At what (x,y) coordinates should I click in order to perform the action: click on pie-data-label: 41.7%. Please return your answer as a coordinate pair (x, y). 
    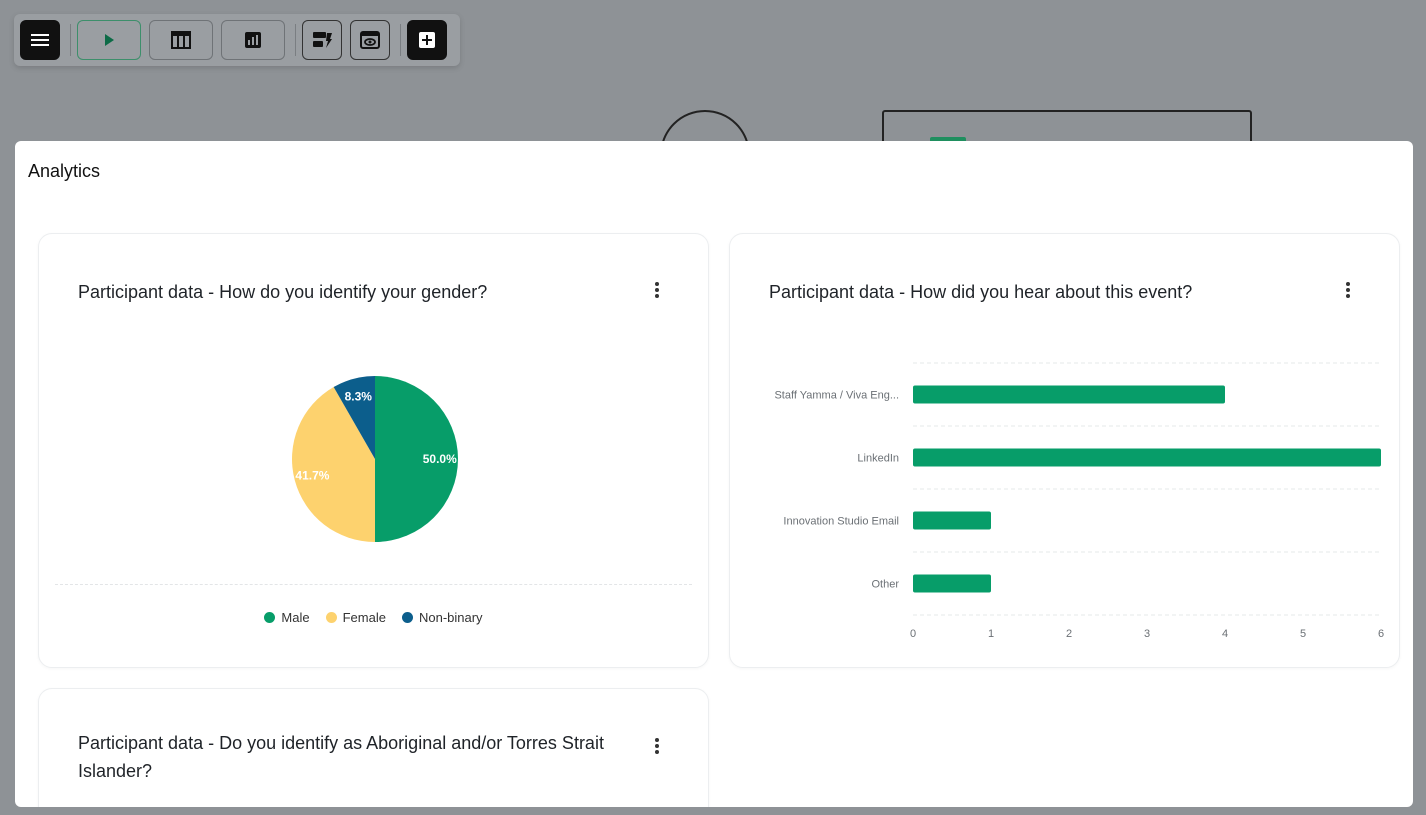
    Looking at the image, I should click on (312, 476).